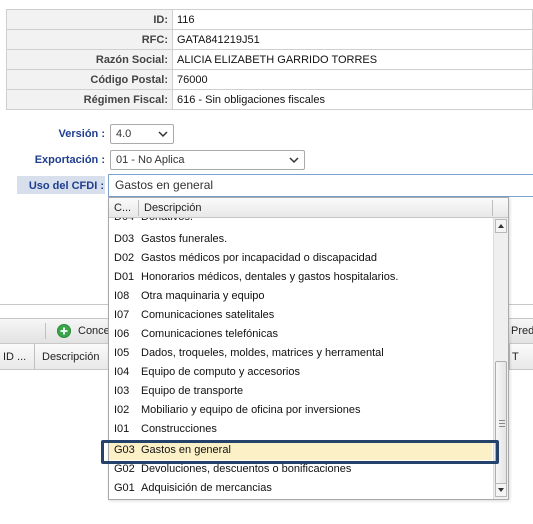  What do you see at coordinates (70, 357) in the screenshot?
I see `column-header-descripcion: Descripción` at bounding box center [70, 357].